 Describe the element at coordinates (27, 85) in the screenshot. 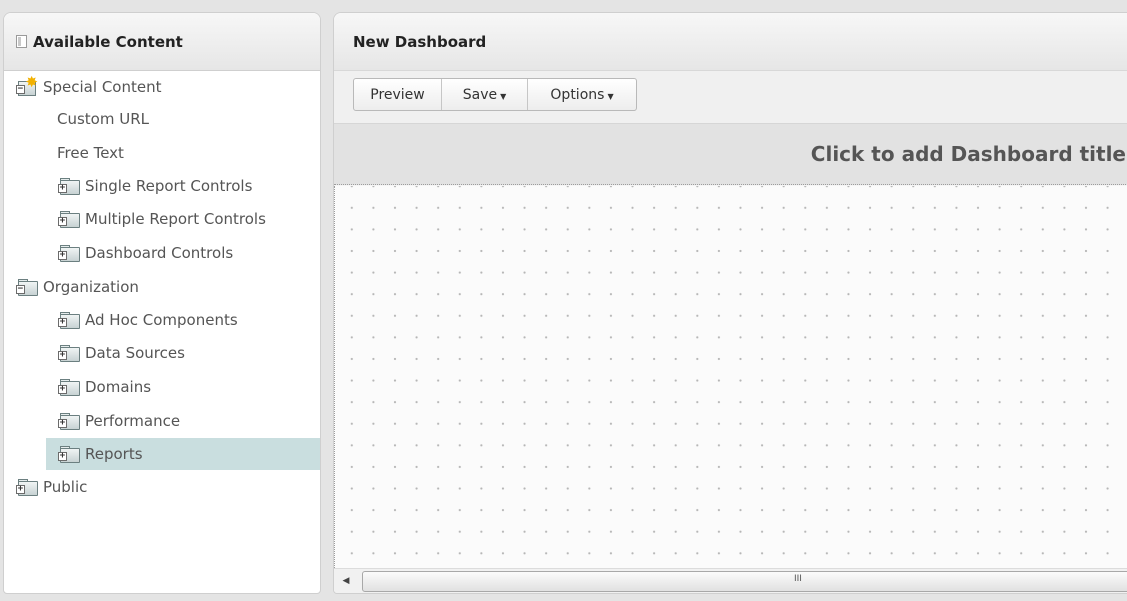

I see `special-content-folder-icon: ✸ −` at that location.